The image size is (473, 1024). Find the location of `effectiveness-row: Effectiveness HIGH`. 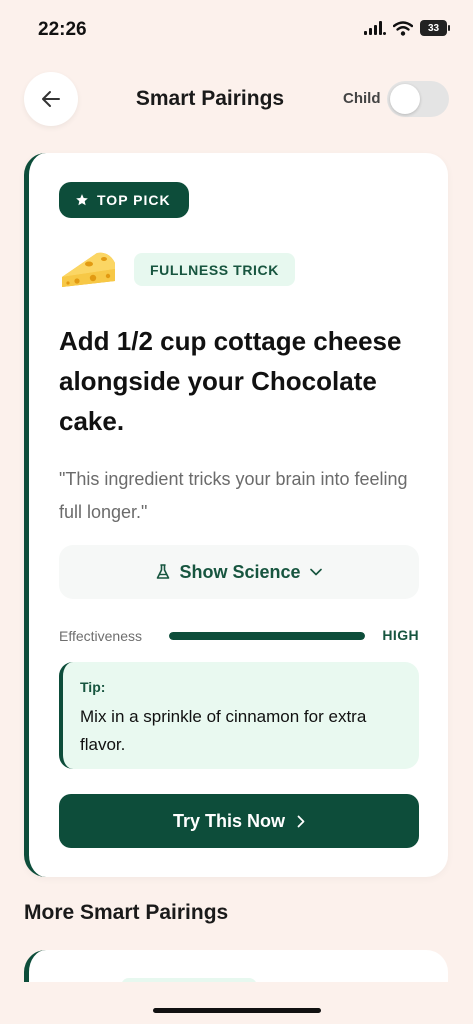

effectiveness-row: Effectiveness HIGH is located at coordinates (239, 636).